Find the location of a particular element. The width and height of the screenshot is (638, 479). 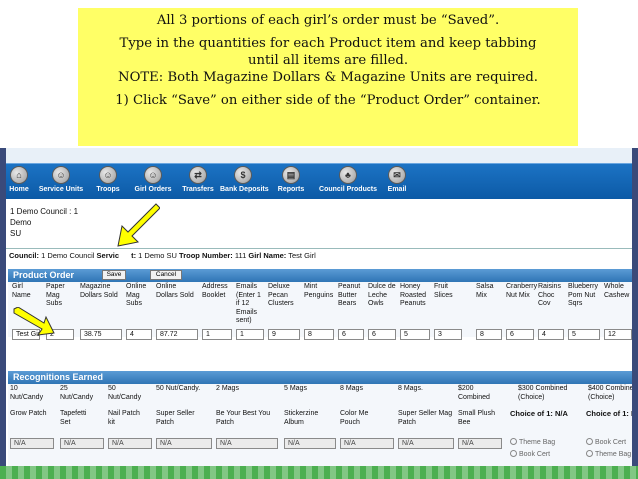

recognition-reward-label: Super Seller Mag Patch is located at coordinates (425, 418).